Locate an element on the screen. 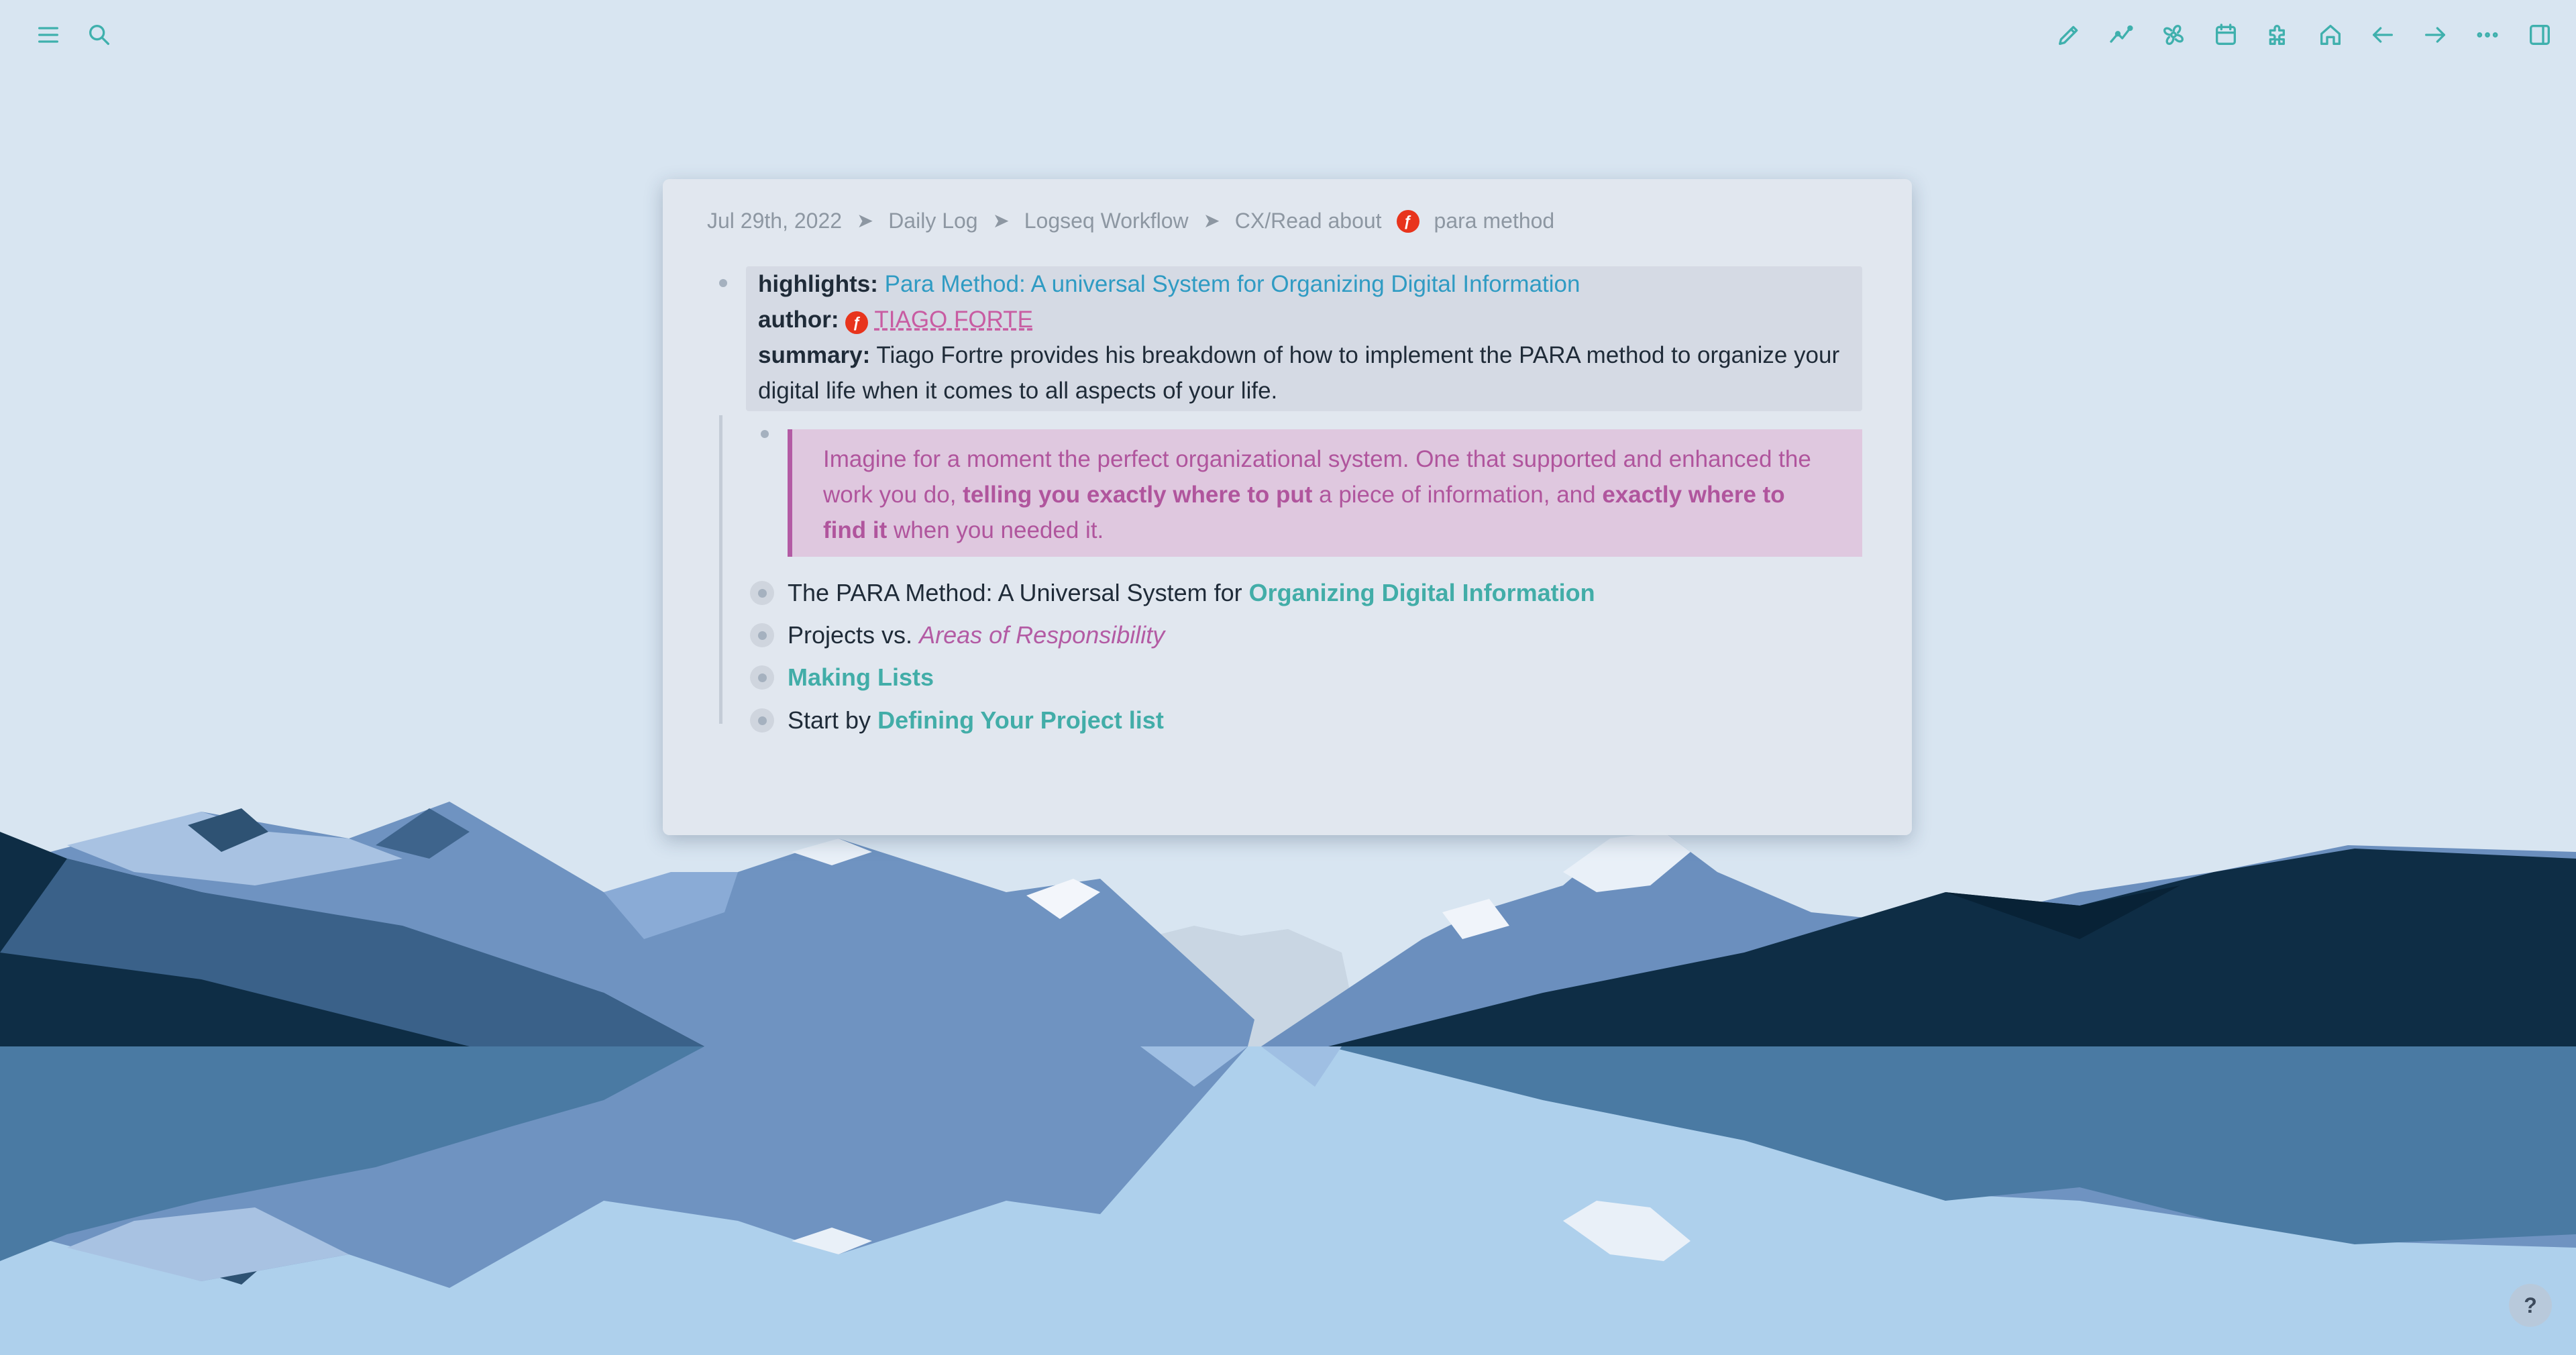 The height and width of the screenshot is (1355, 2576). list-item: Making Lists is located at coordinates (842, 677).